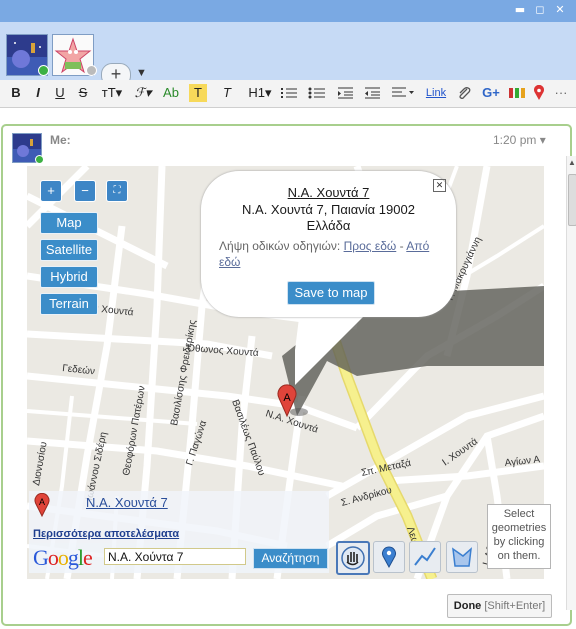 The image size is (576, 629). I want to click on offline-status-icon, so click(91, 70).